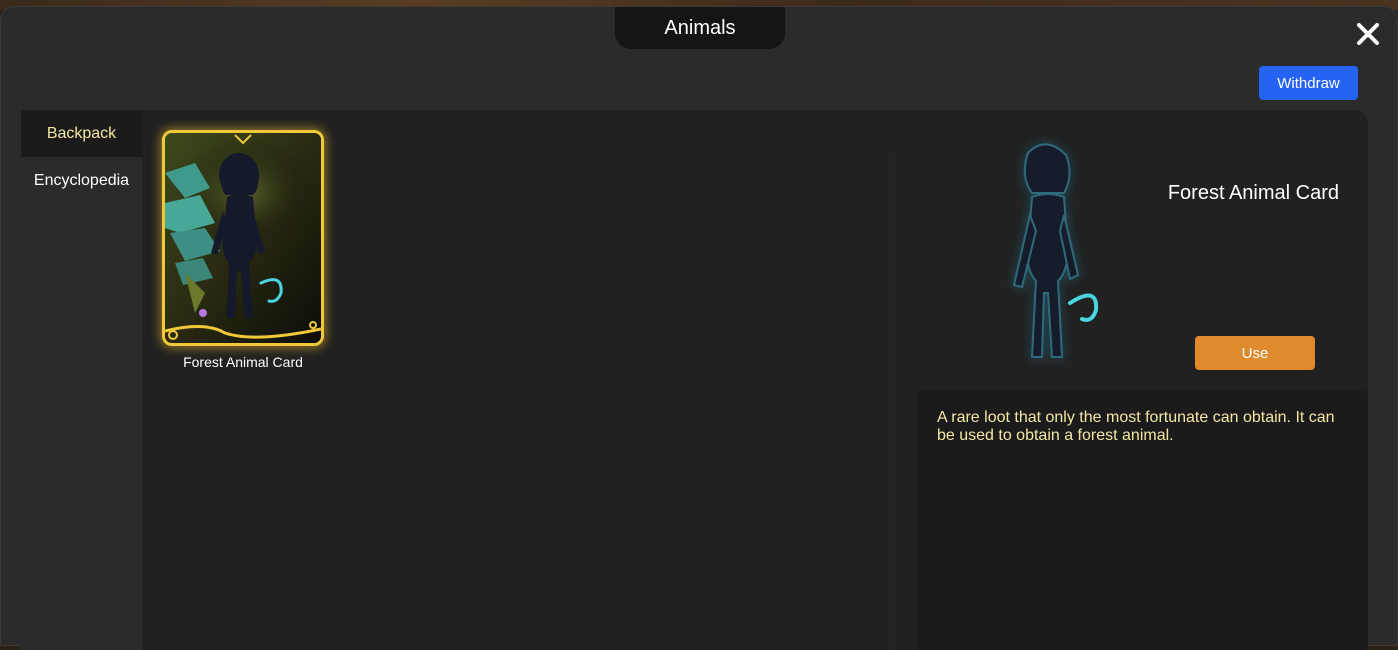 Image resolution: width=1398 pixels, height=650 pixels. I want to click on item-detail-panel: Forest Animal Card Use, so click(1132, 250).